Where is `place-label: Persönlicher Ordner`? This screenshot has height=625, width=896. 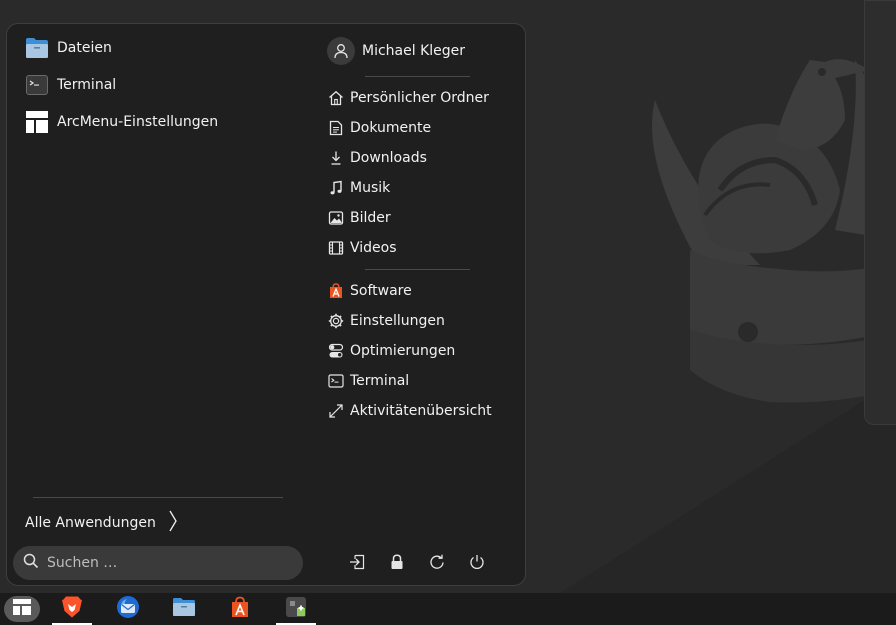
place-label: Persönlicher Ordner is located at coordinates (419, 98).